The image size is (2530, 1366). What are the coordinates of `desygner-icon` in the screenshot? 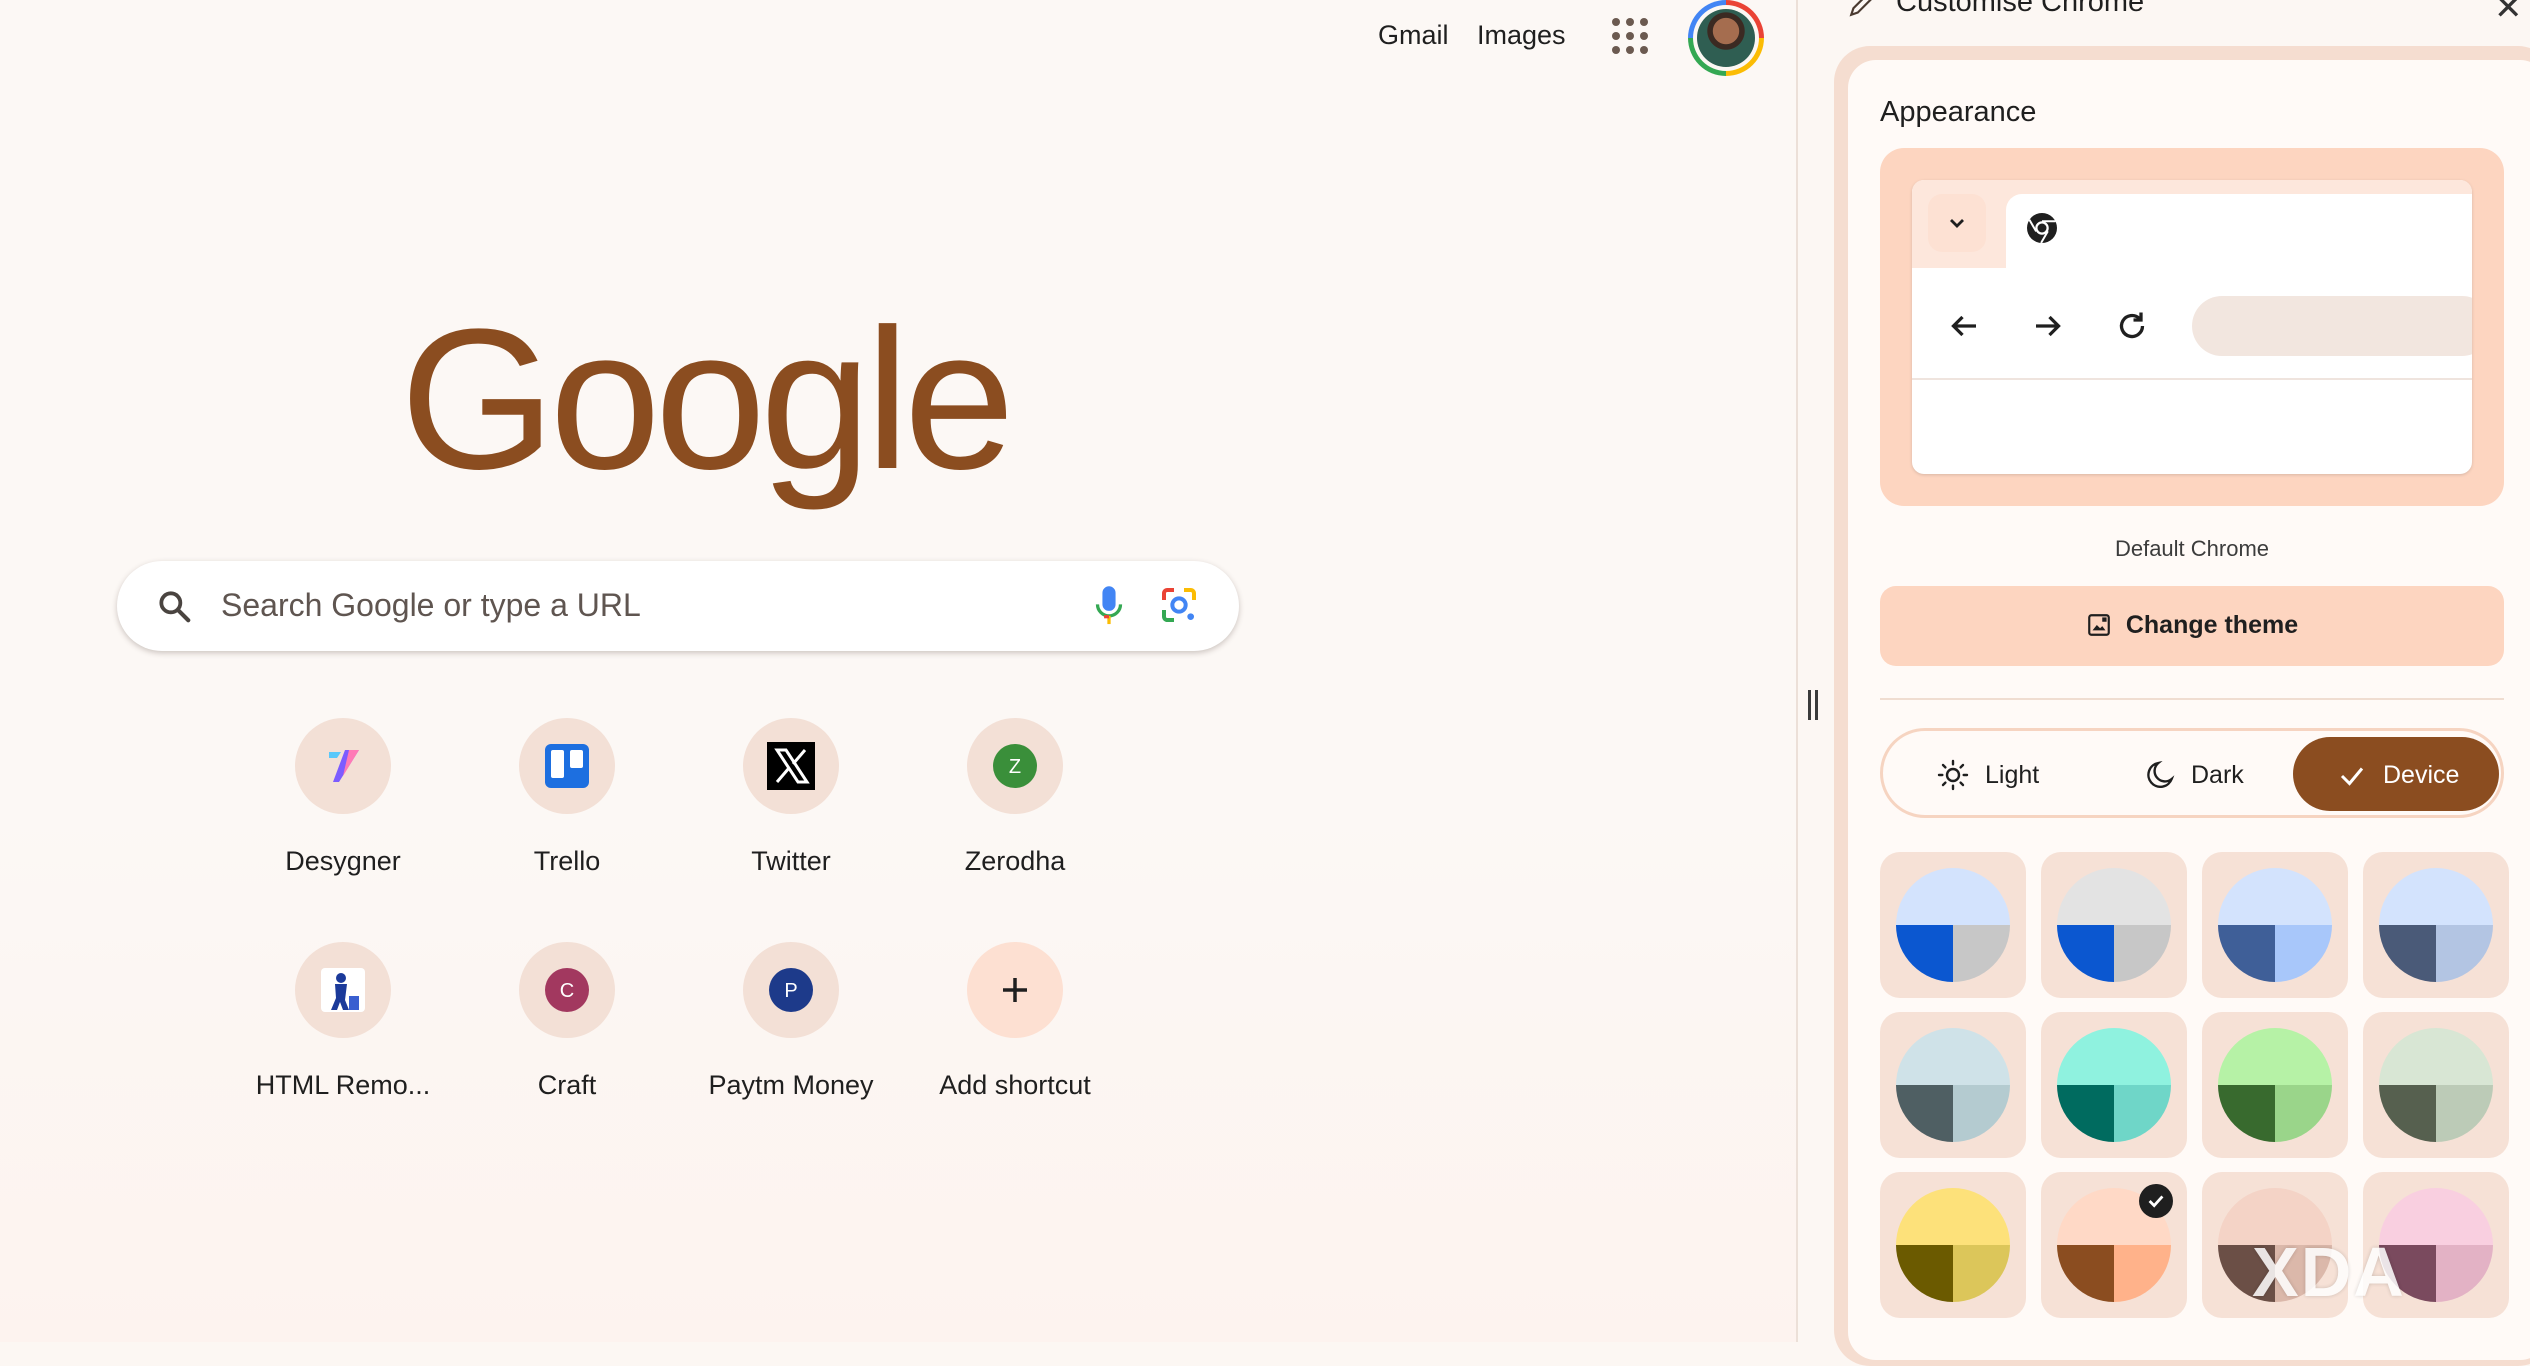 It's located at (344, 766).